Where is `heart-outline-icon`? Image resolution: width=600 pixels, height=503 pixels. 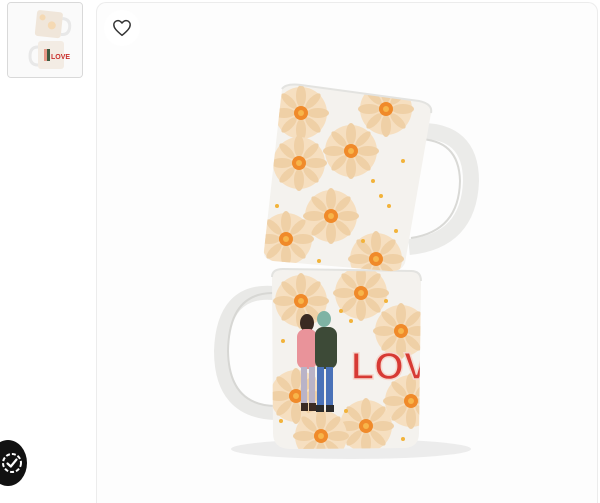 heart-outline-icon is located at coordinates (122, 28).